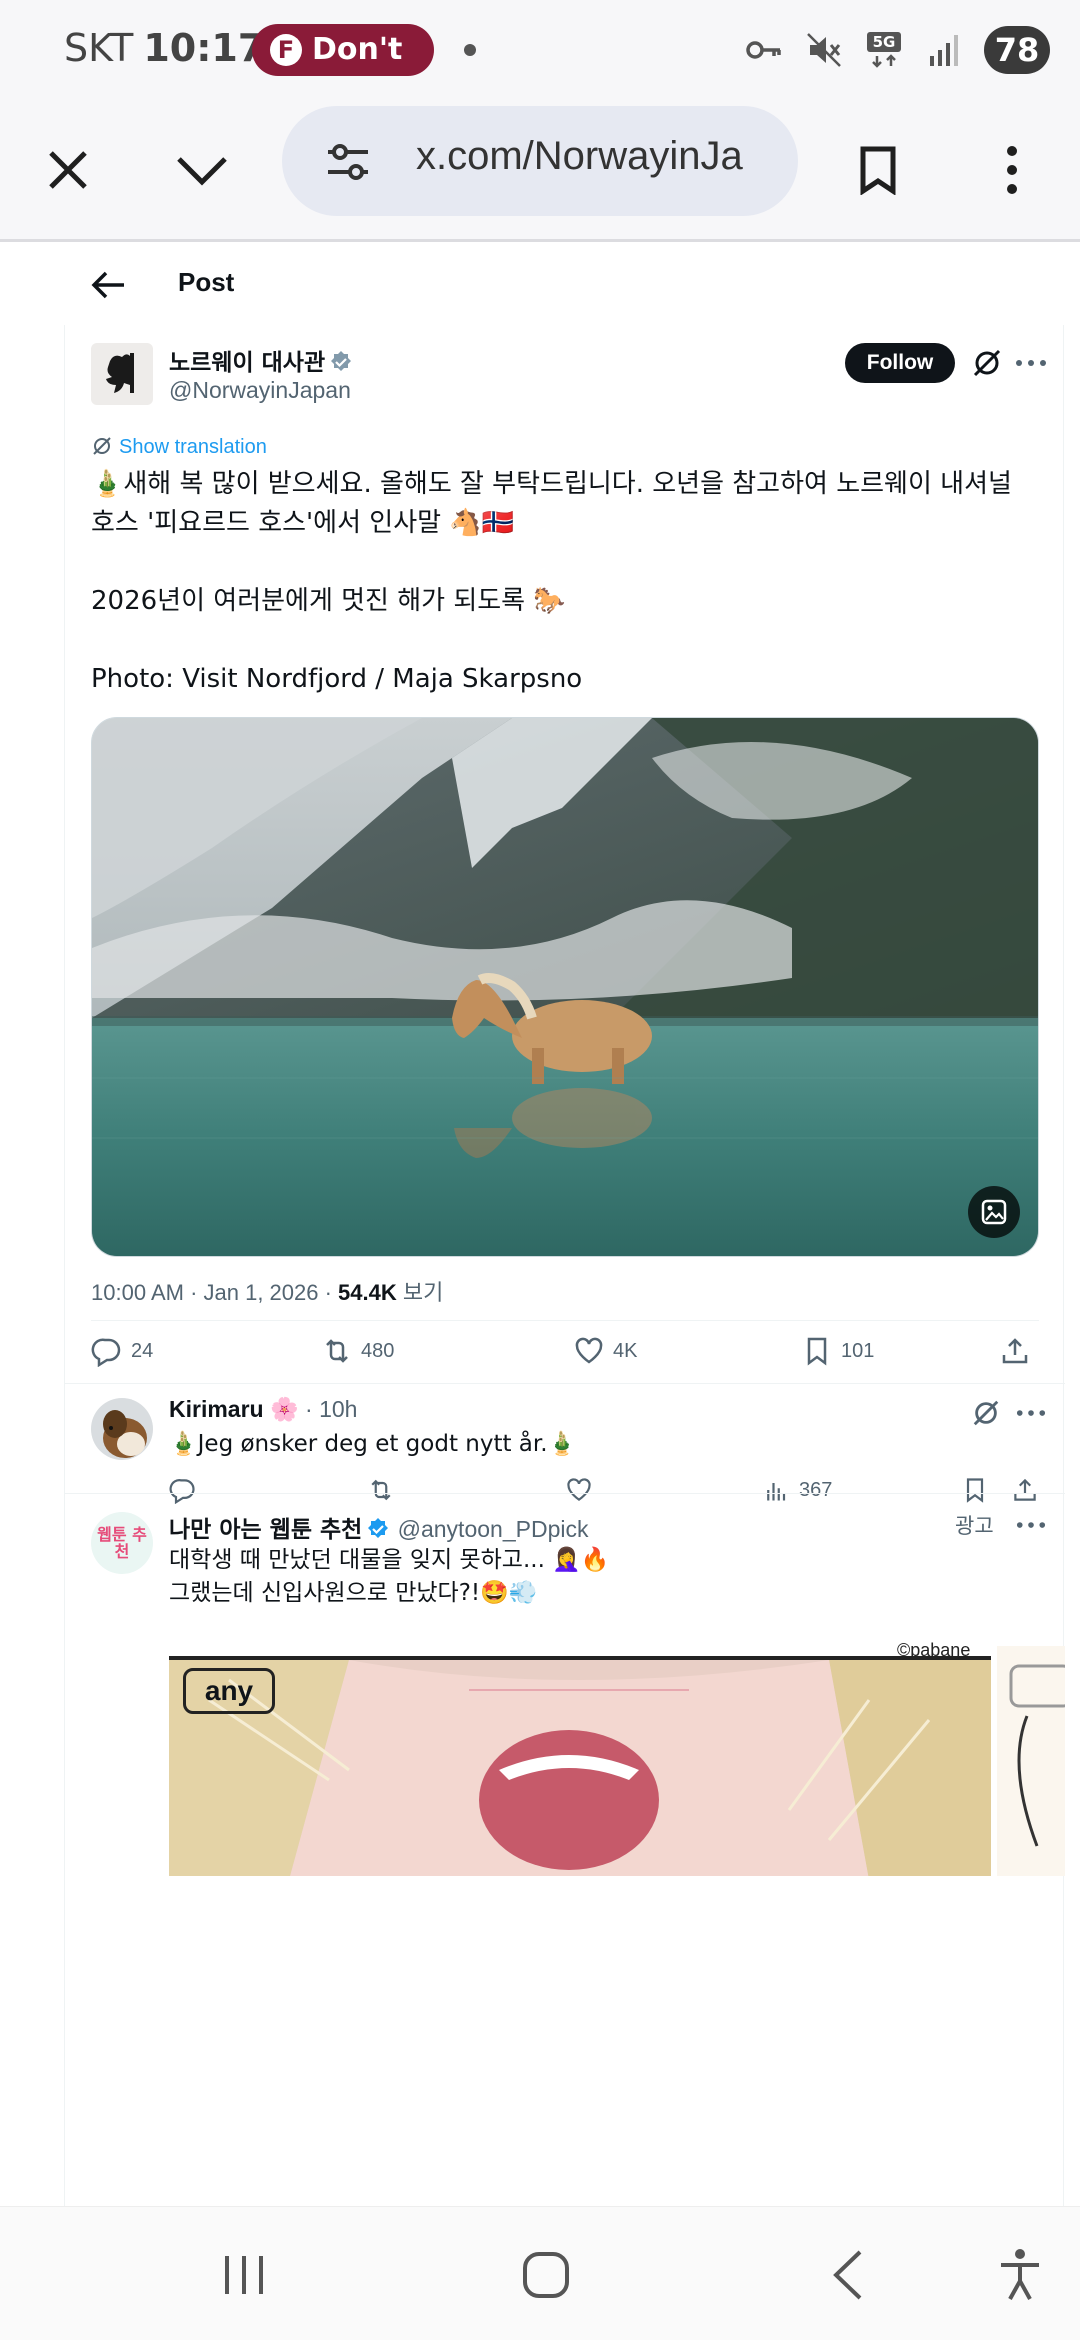 This screenshot has width=1080, height=2340. What do you see at coordinates (102, 446) in the screenshot?
I see `grok-translate-icon` at bounding box center [102, 446].